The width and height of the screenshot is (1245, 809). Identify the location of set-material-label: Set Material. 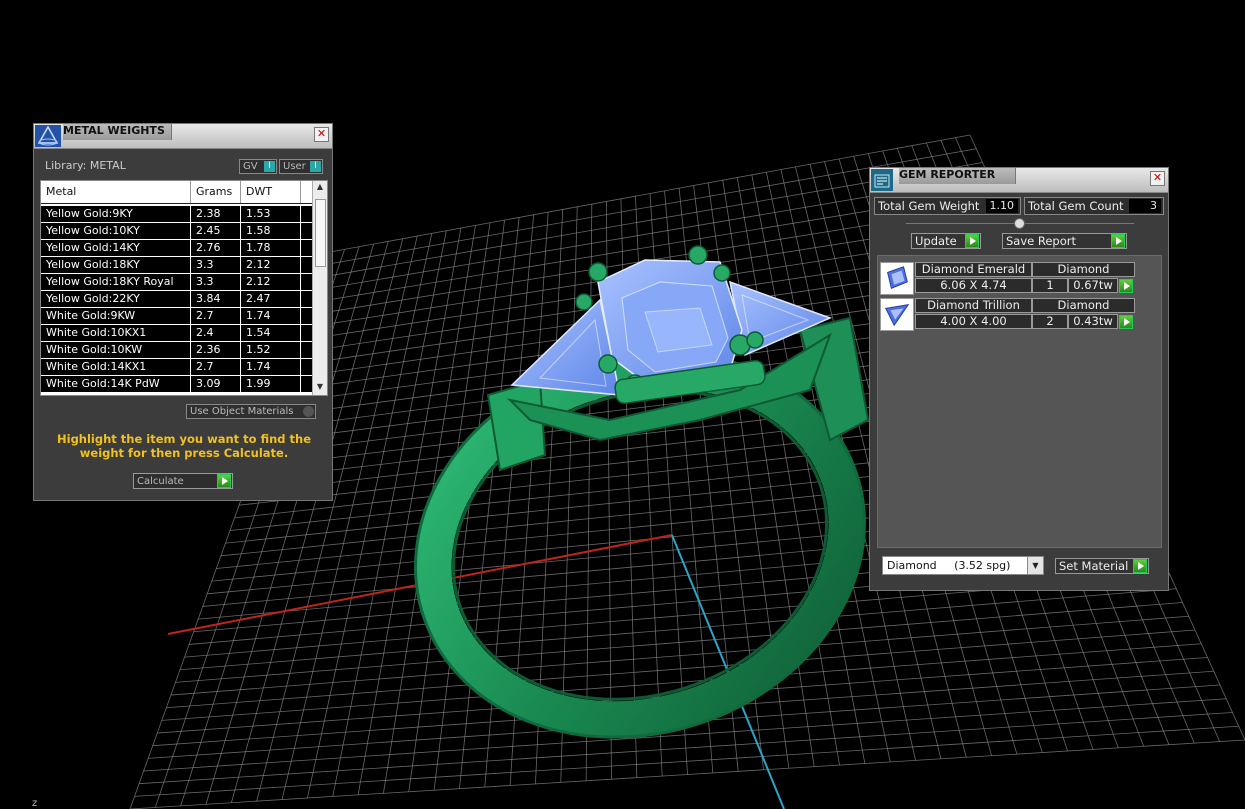
(1094, 566).